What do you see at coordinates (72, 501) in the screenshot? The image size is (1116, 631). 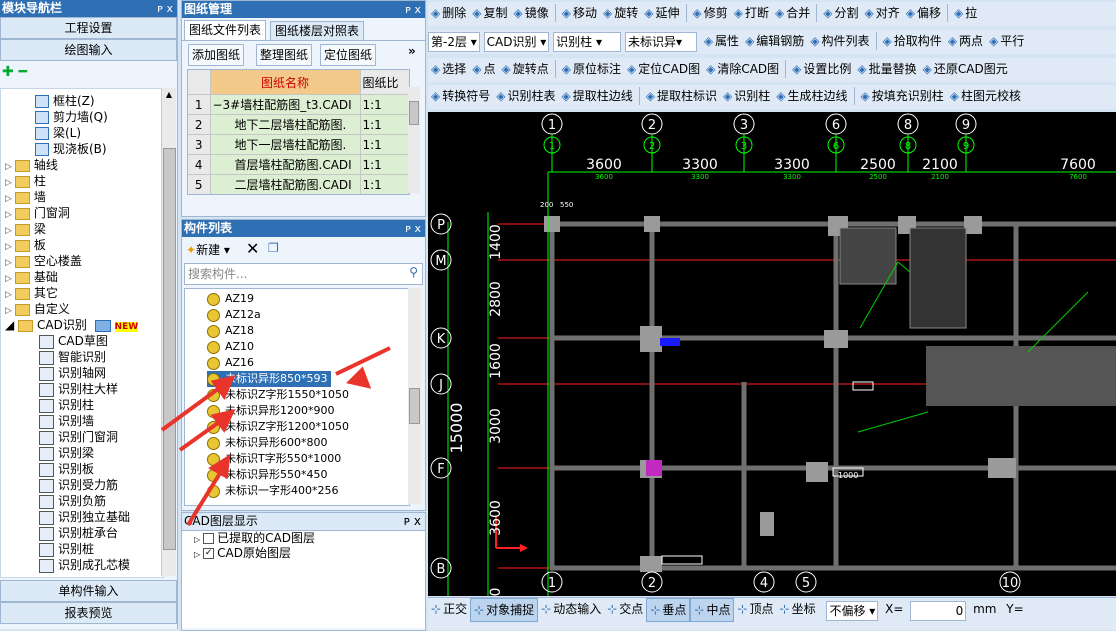 I see `cad-tree-item: 识别负筋` at bounding box center [72, 501].